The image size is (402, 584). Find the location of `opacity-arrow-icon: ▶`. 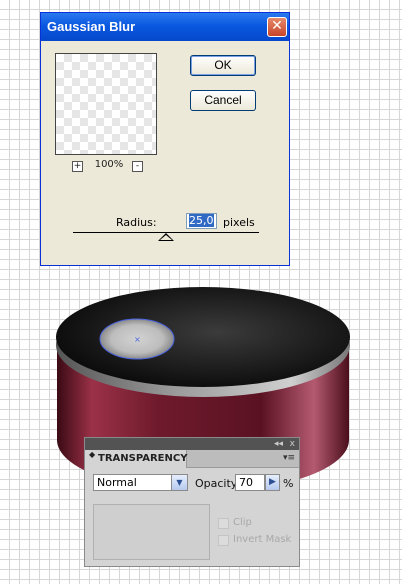

opacity-arrow-icon: ▶ is located at coordinates (272, 482).